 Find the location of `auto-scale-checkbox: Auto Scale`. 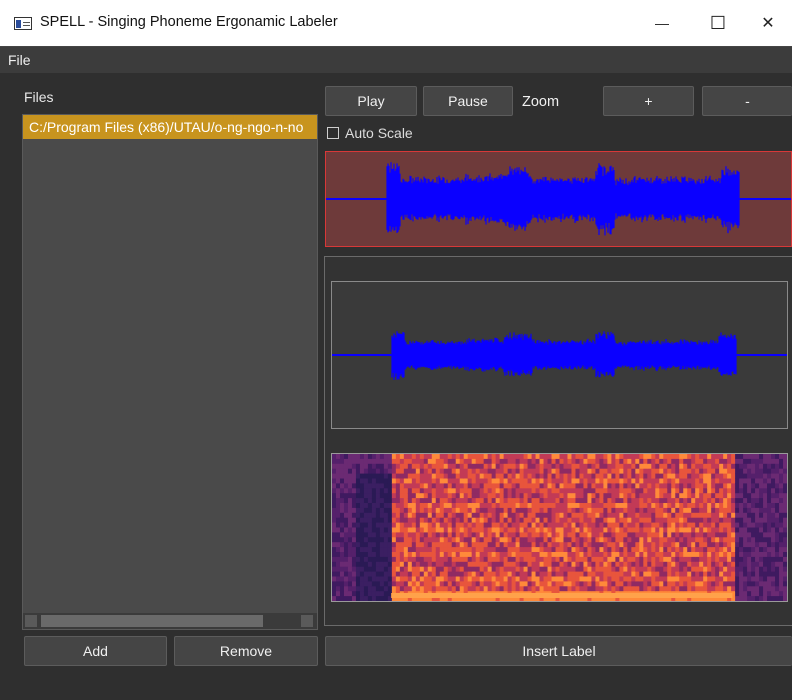

auto-scale-checkbox: Auto Scale is located at coordinates (370, 133).